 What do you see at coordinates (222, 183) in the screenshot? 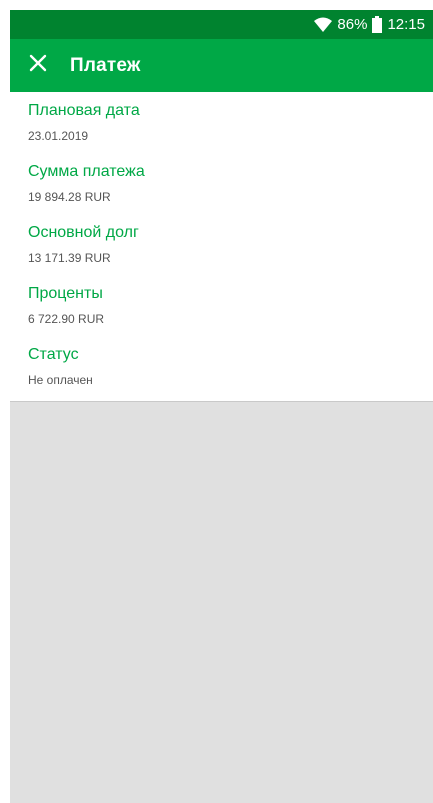
I see `field-payment-amount: Сумма платежа 19 894.28 RUR` at bounding box center [222, 183].